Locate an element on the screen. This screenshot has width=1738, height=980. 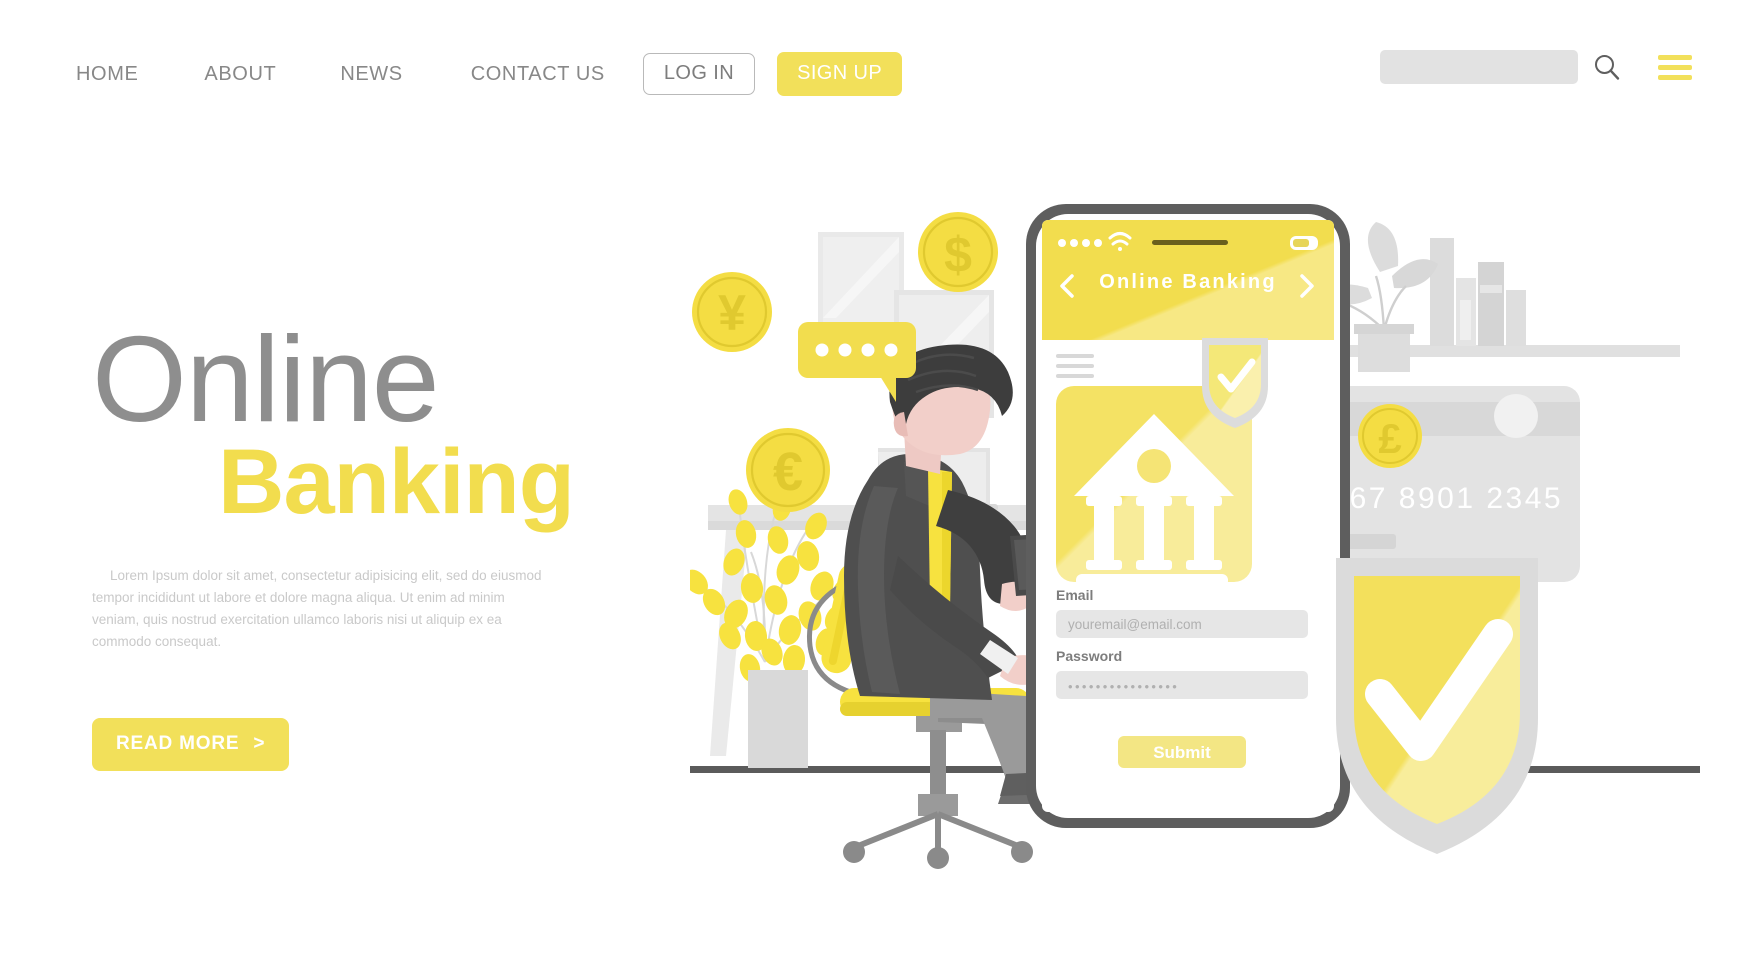
chair-base is located at coordinates (938, 830).